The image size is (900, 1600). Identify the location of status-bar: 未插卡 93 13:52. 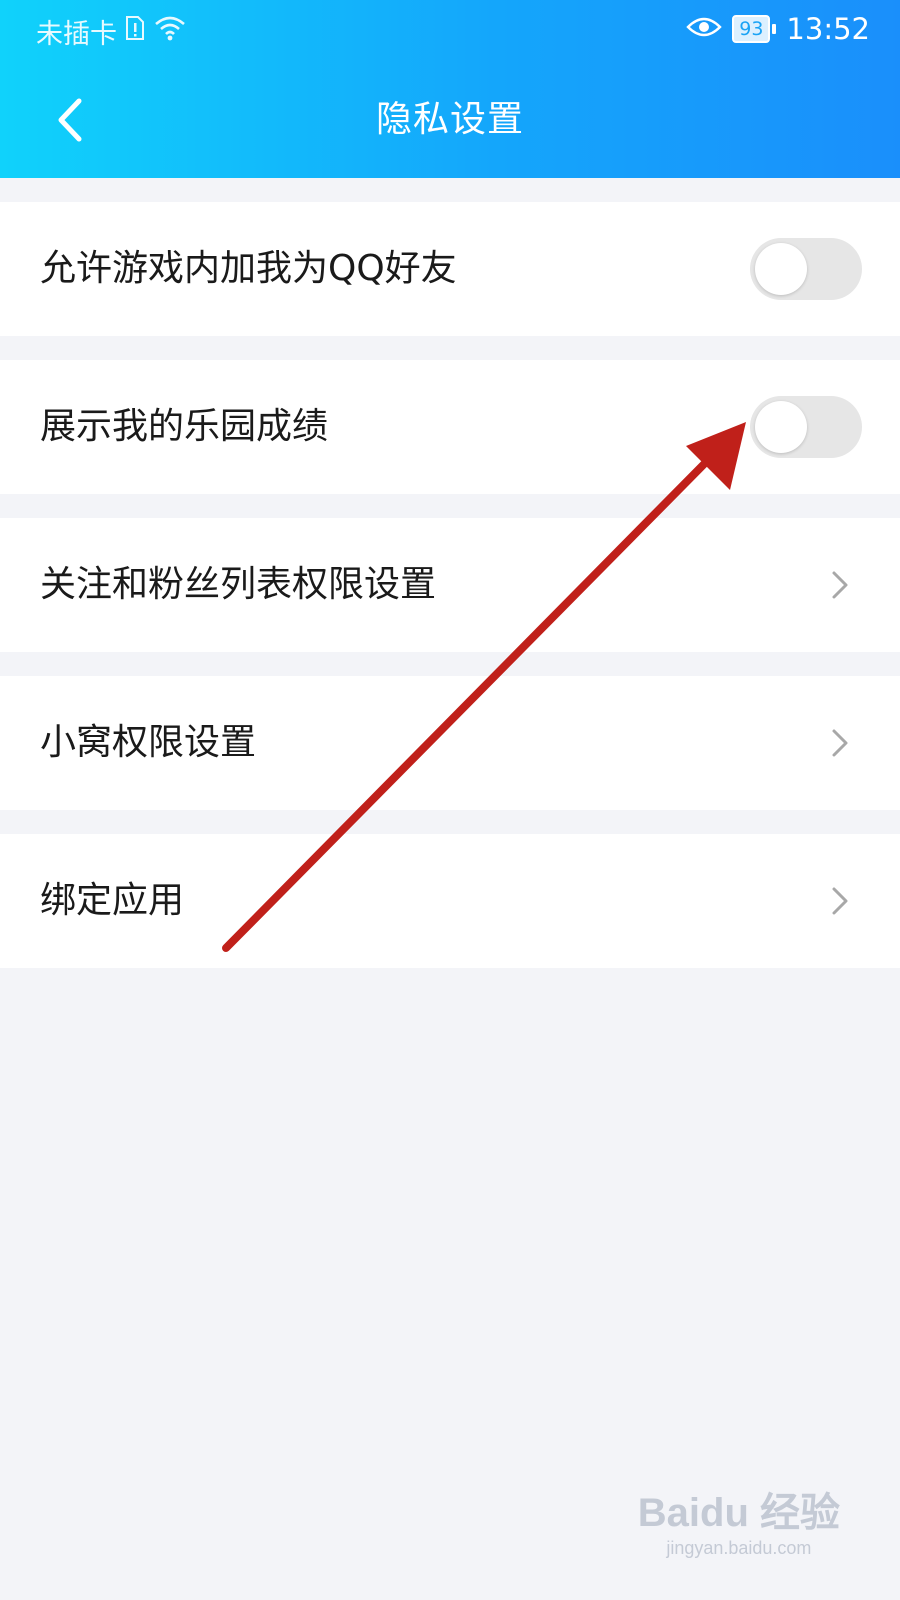
(450, 31).